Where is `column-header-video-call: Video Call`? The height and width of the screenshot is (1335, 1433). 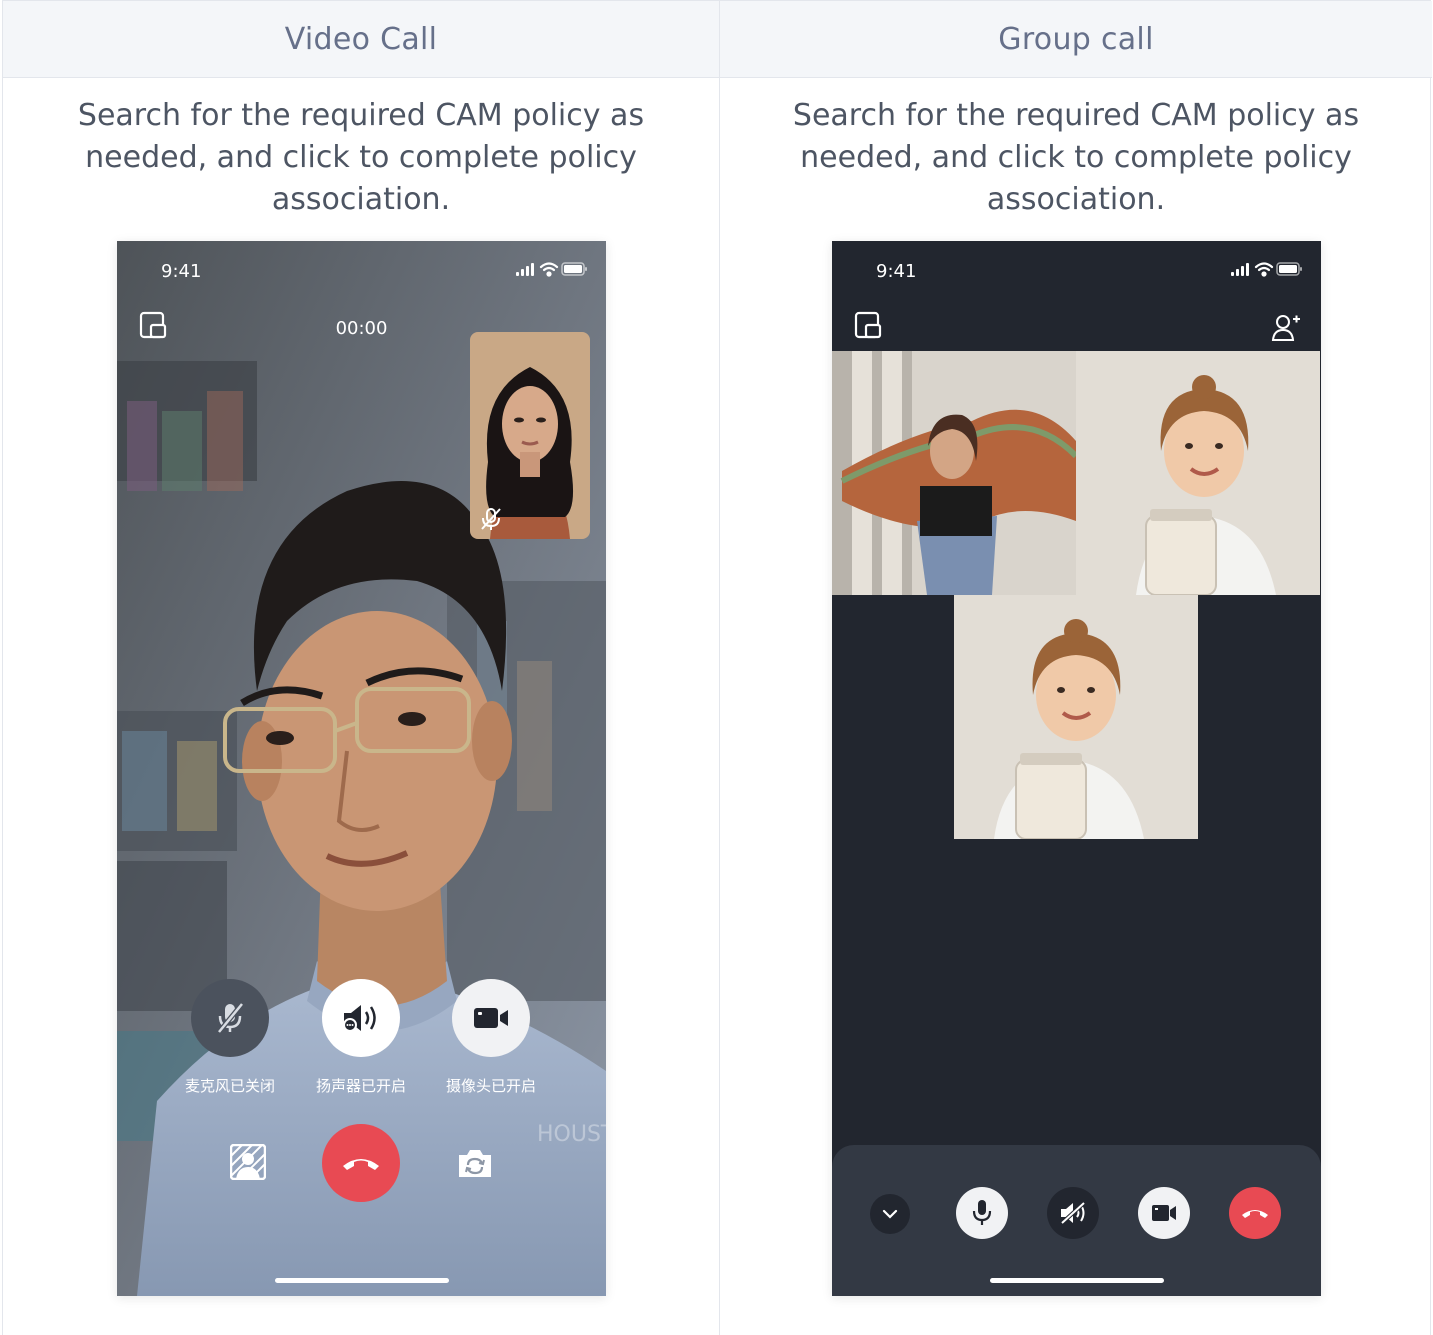
column-header-video-call: Video Call is located at coordinates (361, 39).